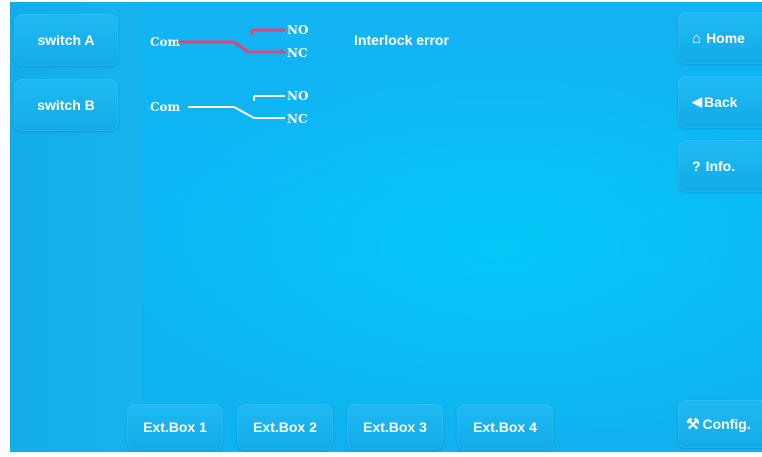  What do you see at coordinates (697, 38) in the screenshot?
I see `home-icon: ⌂` at bounding box center [697, 38].